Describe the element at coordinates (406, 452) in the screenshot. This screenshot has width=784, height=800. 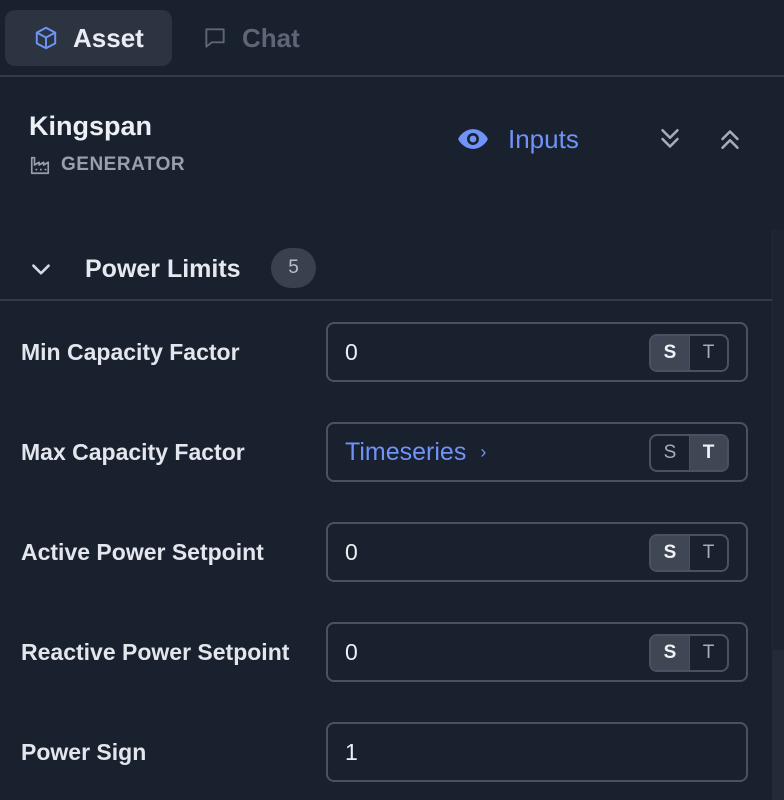
I see `timeseries-link-label: Timeseries` at that location.